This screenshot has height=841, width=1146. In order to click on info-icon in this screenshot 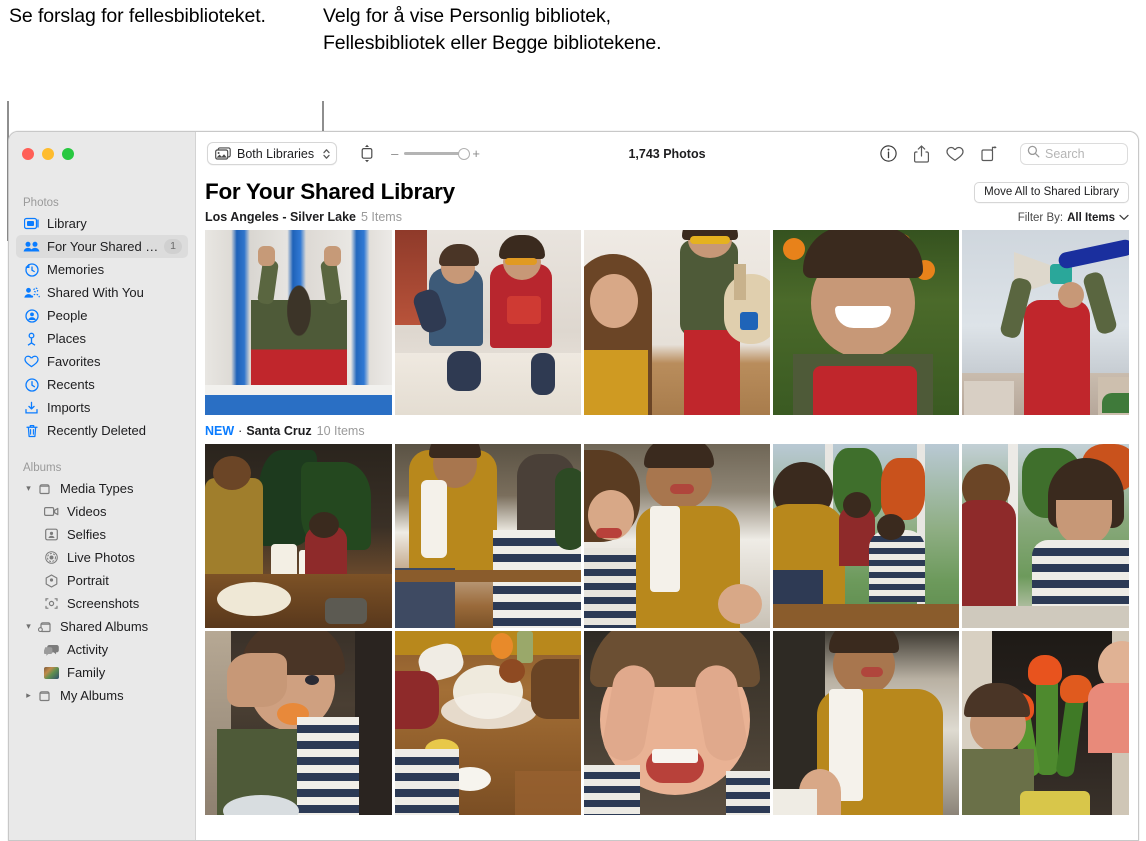, I will do `click(888, 153)`.